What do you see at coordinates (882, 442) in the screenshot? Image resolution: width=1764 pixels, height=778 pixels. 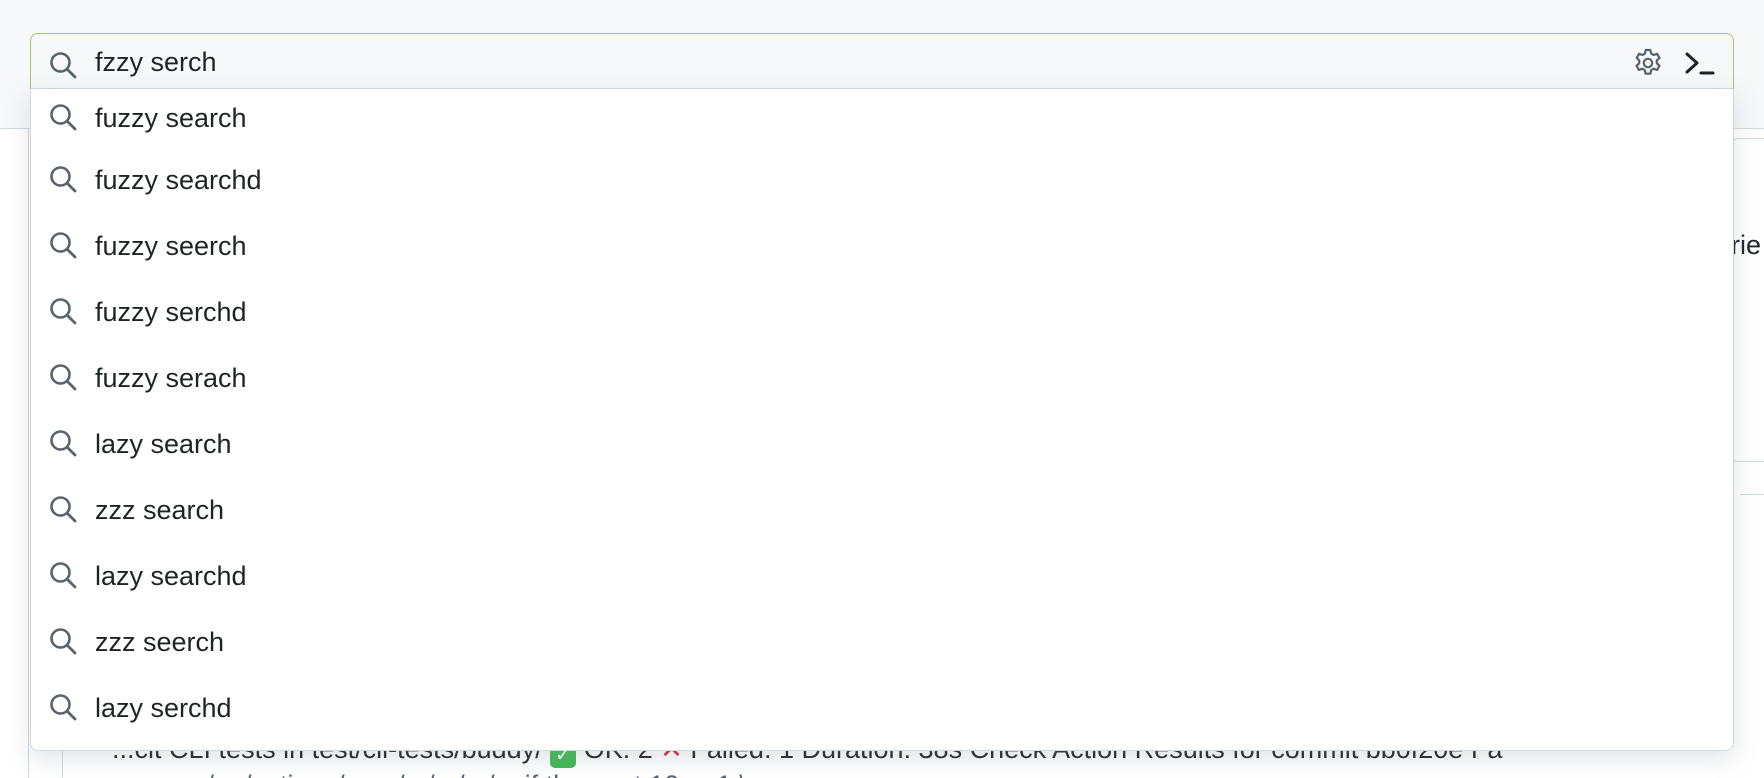 I see `suggestion-item: lazy search` at bounding box center [882, 442].